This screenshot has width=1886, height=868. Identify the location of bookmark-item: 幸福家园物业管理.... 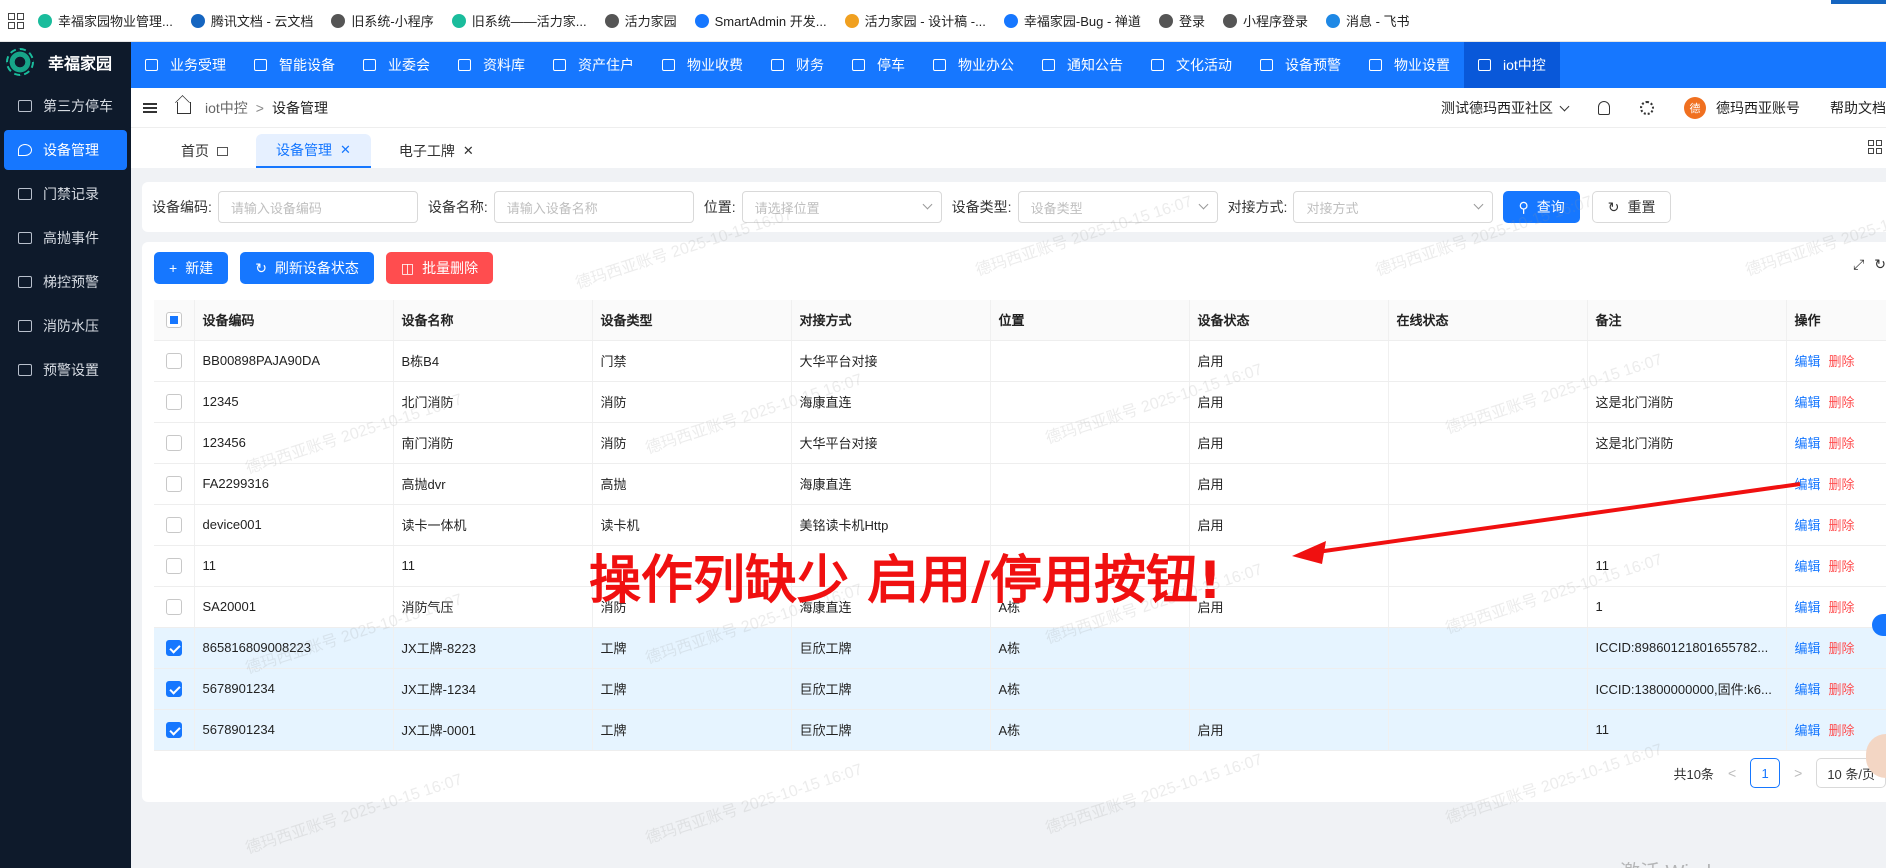
(105, 20).